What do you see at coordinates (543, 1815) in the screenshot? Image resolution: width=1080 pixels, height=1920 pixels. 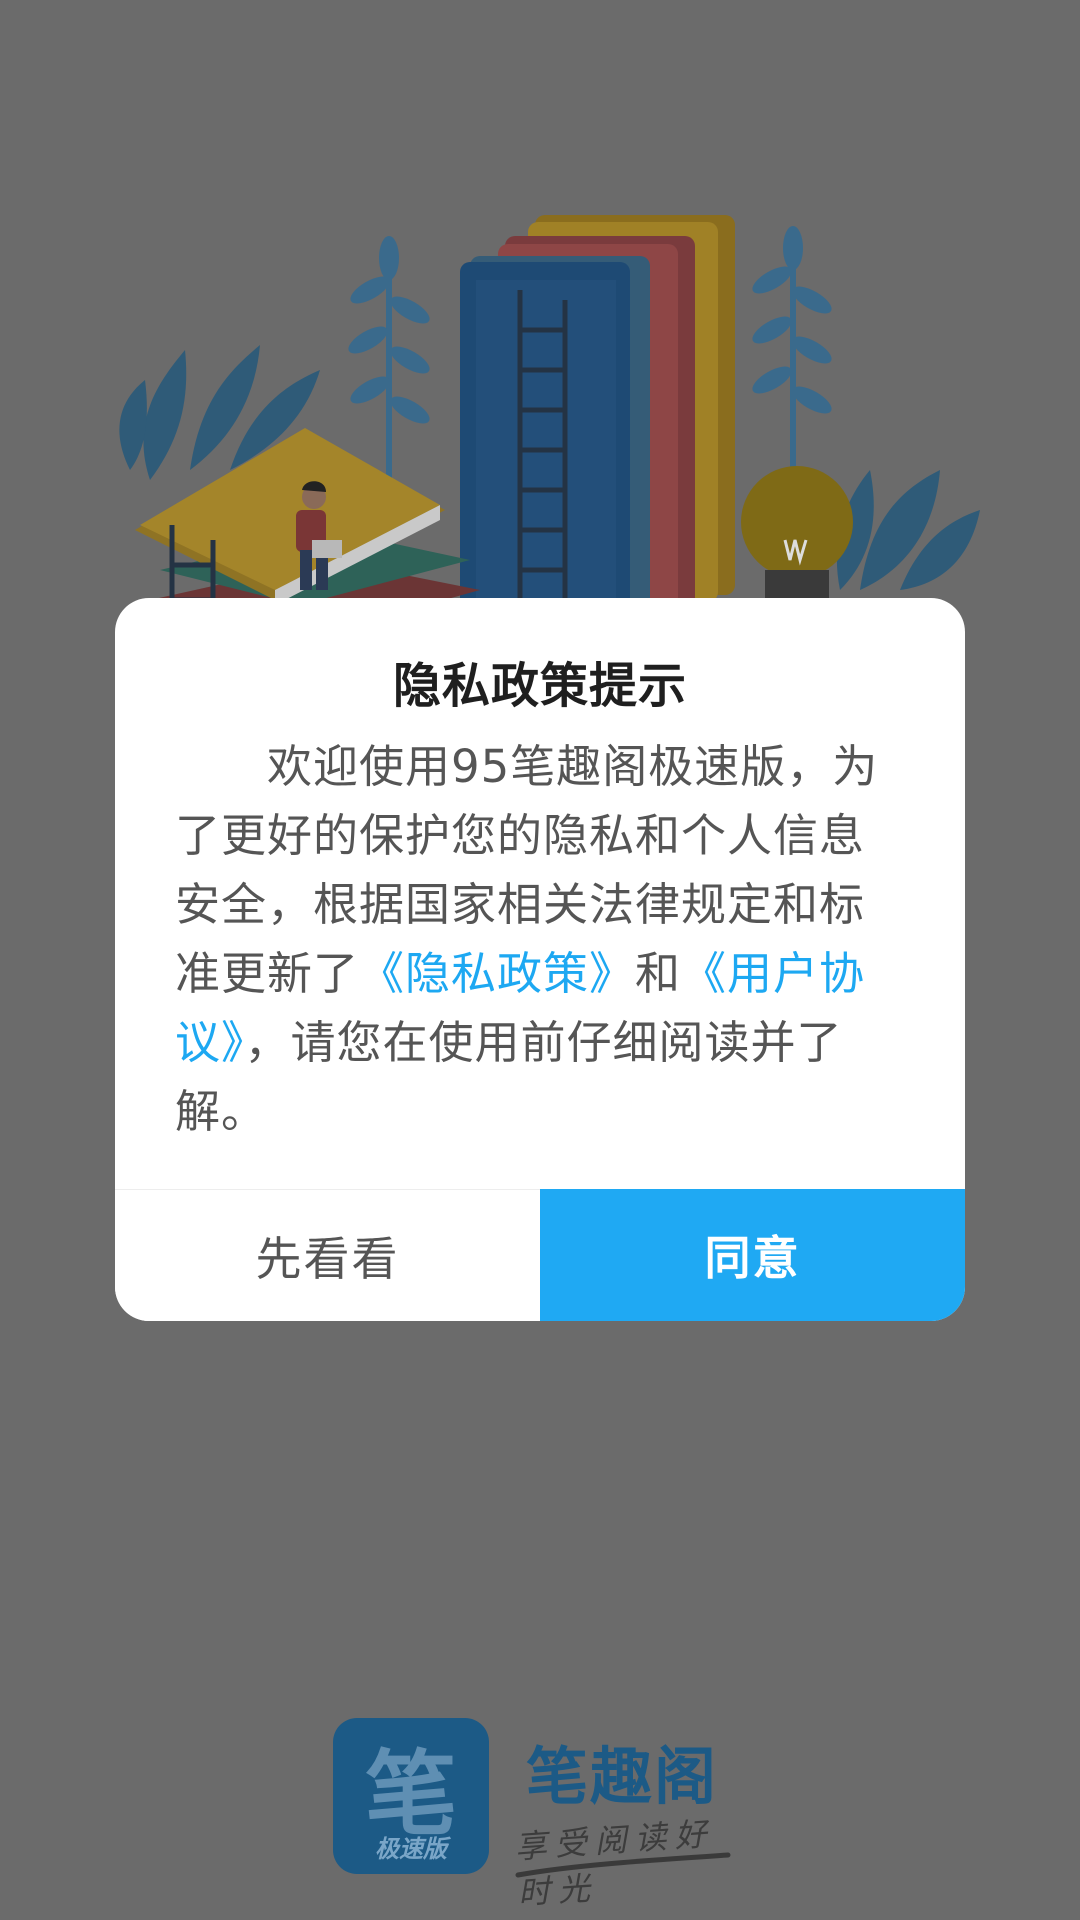 I see `brand-footer: 笔 极速版 笔趣阁 享受阅读好时光` at bounding box center [543, 1815].